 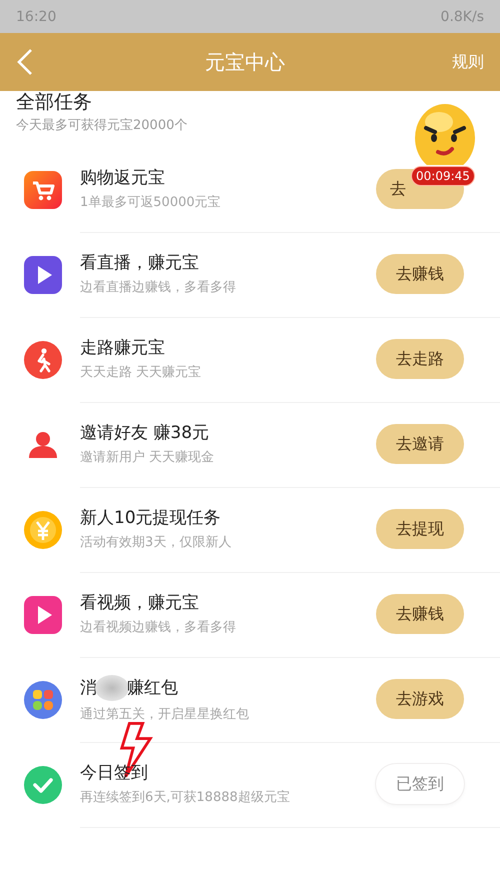 What do you see at coordinates (141, 372) in the screenshot?
I see `task-description: 天天走路 天天赚元宝` at bounding box center [141, 372].